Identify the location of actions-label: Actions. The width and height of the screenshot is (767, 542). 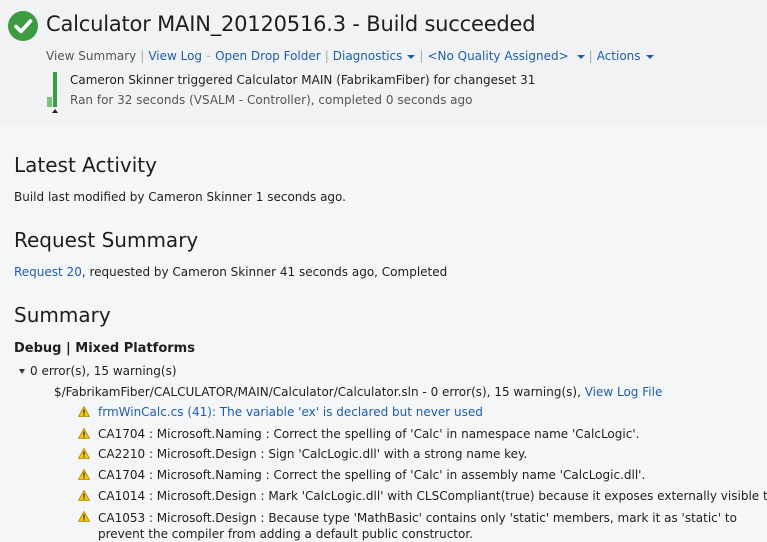
(618, 56).